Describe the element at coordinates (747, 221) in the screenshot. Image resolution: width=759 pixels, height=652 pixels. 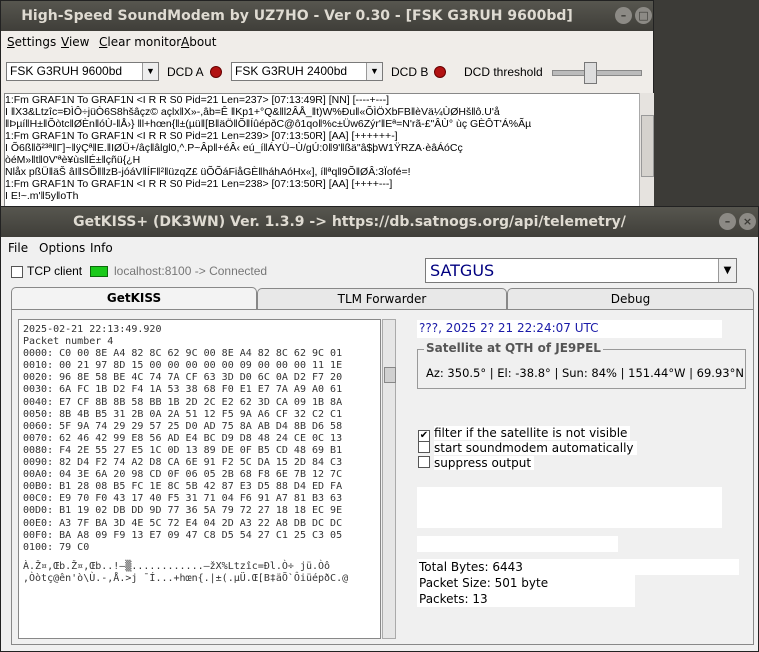
I see `close-icon: ×` at that location.